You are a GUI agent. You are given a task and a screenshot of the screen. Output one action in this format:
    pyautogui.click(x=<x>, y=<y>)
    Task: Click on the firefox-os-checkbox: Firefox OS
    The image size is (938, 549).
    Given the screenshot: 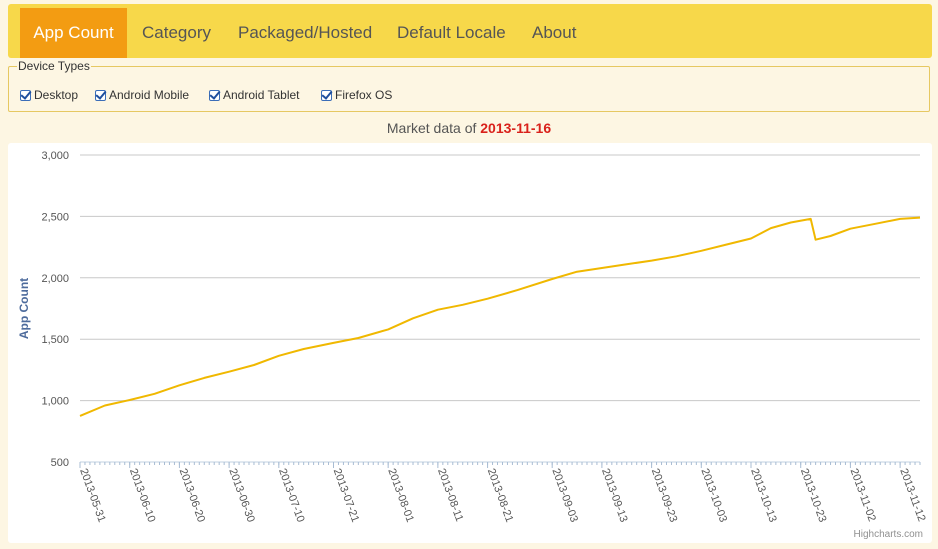 What is the action you would take?
    pyautogui.click(x=356, y=95)
    